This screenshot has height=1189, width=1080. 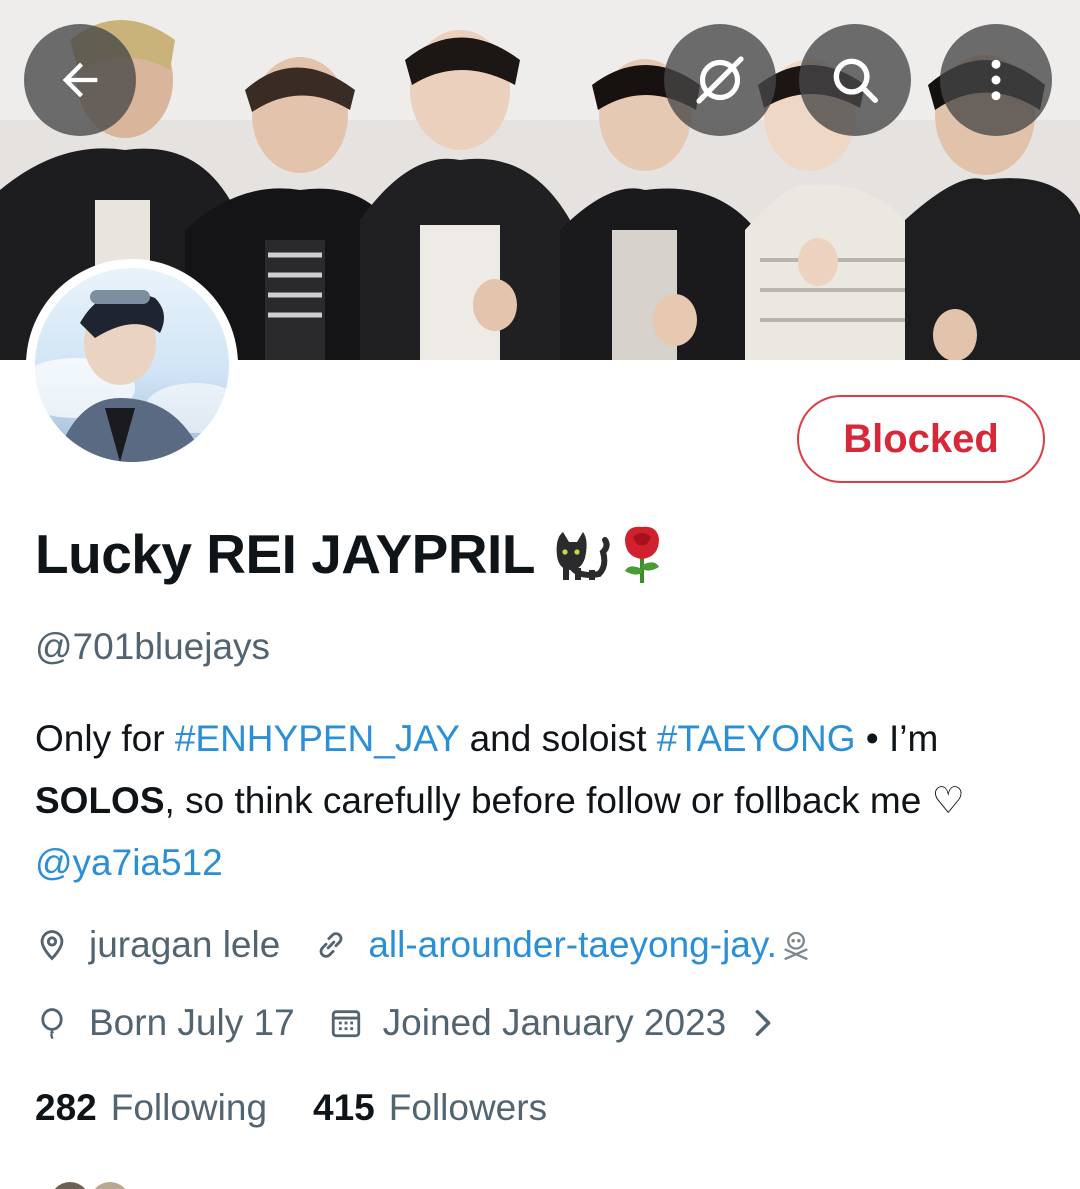 What do you see at coordinates (344, 1107) in the screenshot?
I see `followers-count: 415` at bounding box center [344, 1107].